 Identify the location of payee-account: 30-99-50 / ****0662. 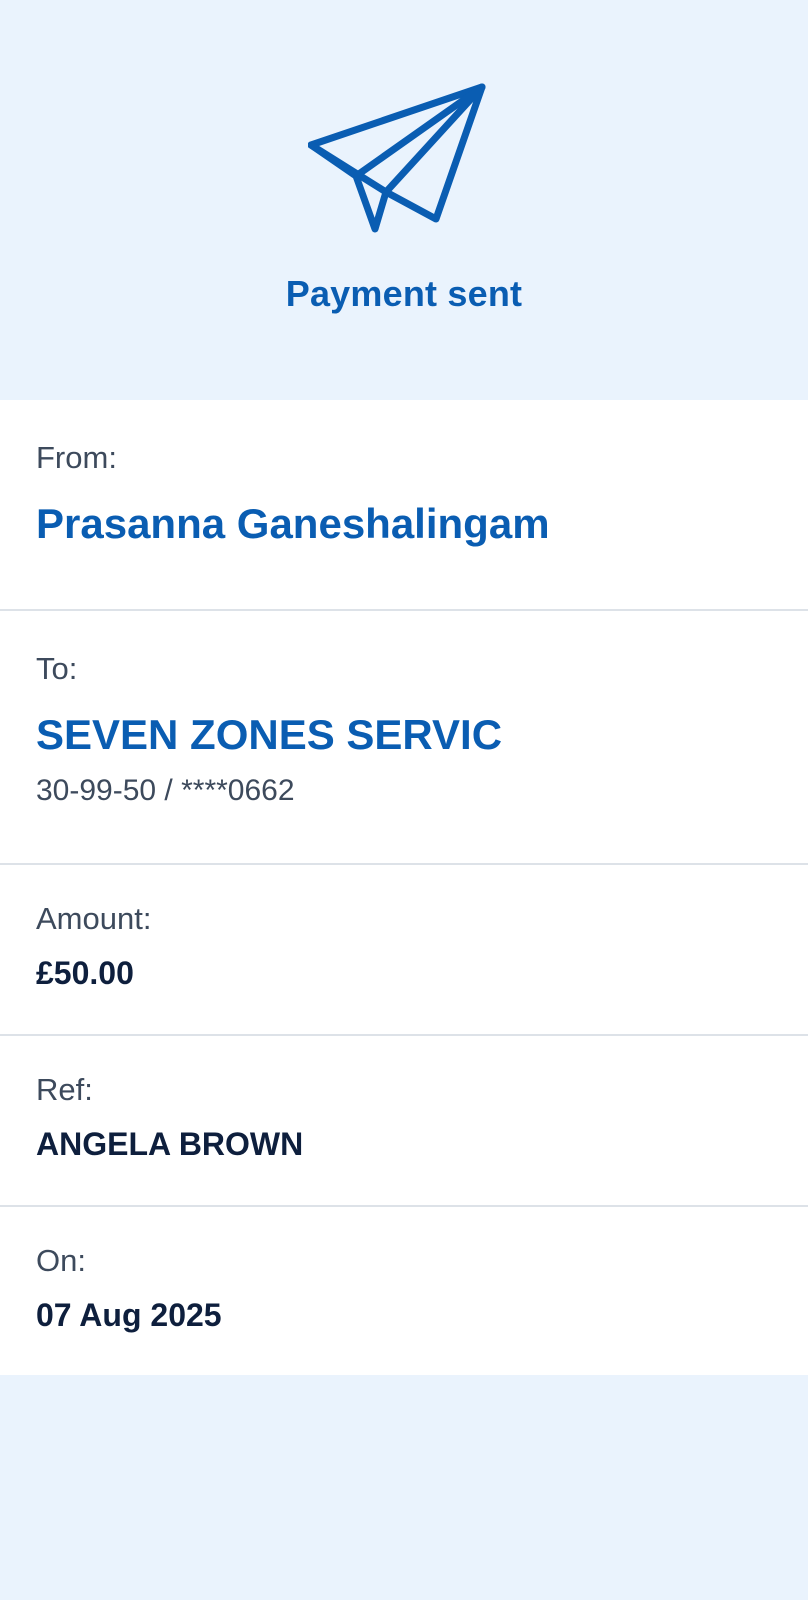
(165, 790).